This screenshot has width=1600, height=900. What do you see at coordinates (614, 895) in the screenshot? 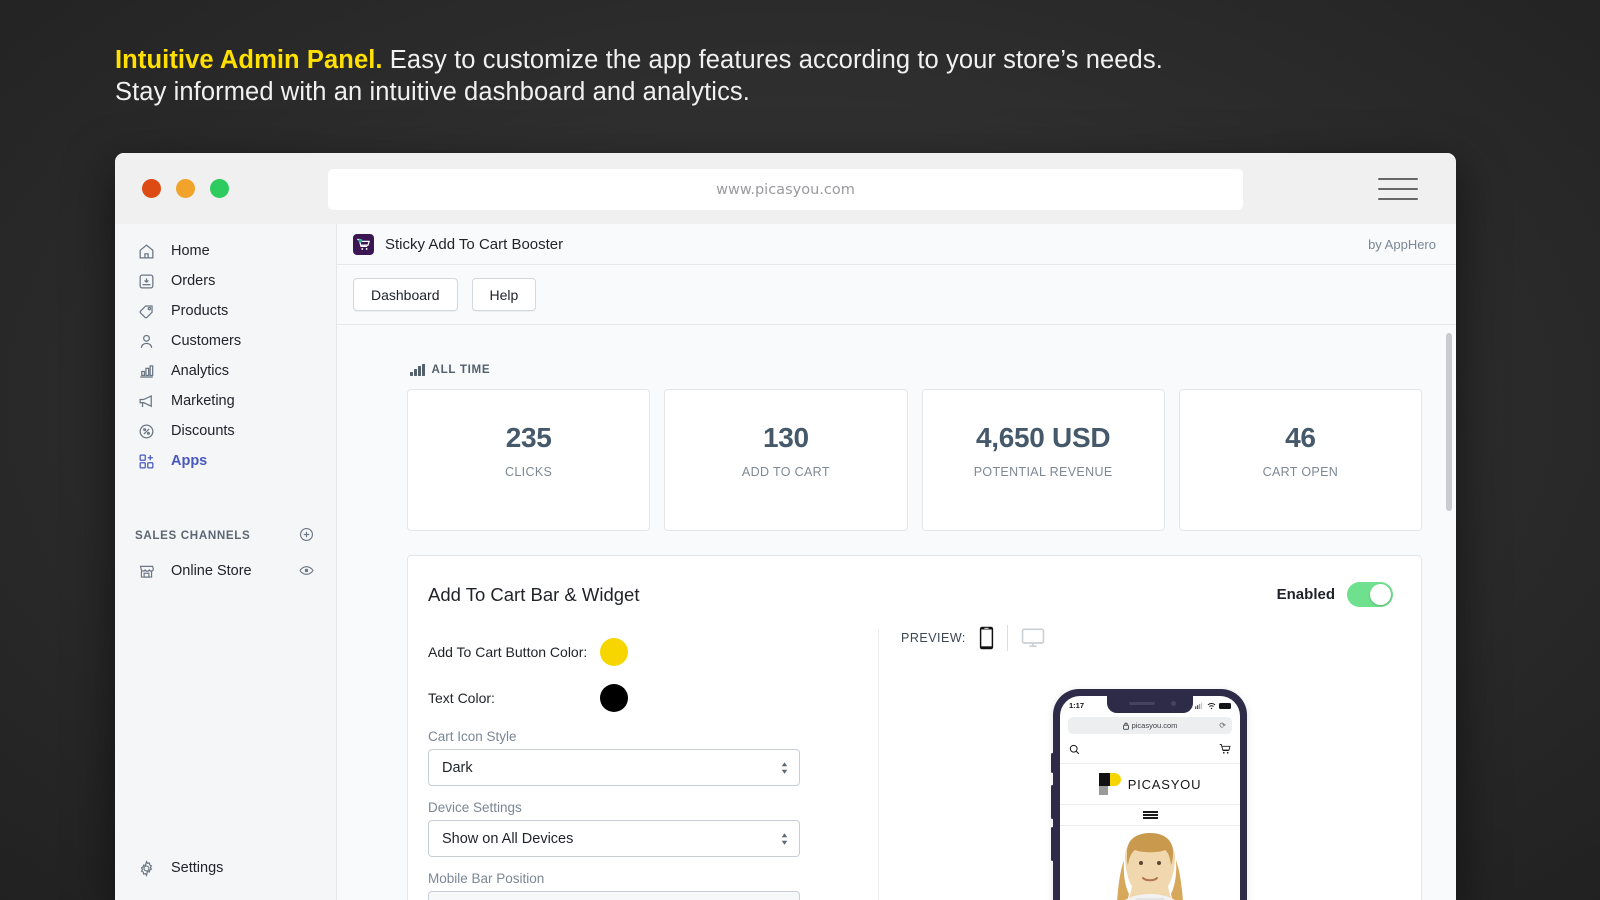
I see `mobile-bar-position-select` at bounding box center [614, 895].